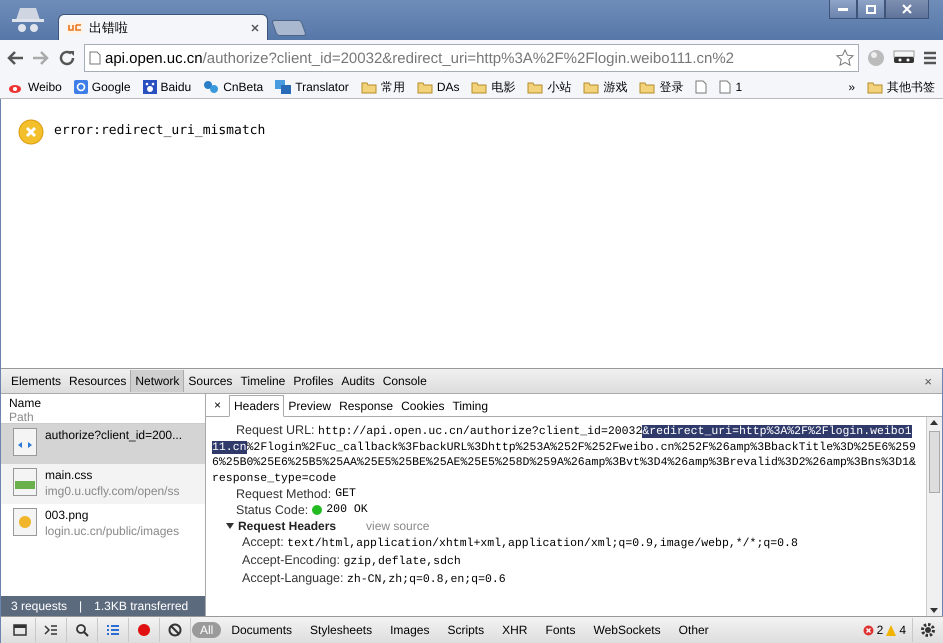  Describe the element at coordinates (287, 526) in the screenshot. I see `section-title: Request Headers` at that location.